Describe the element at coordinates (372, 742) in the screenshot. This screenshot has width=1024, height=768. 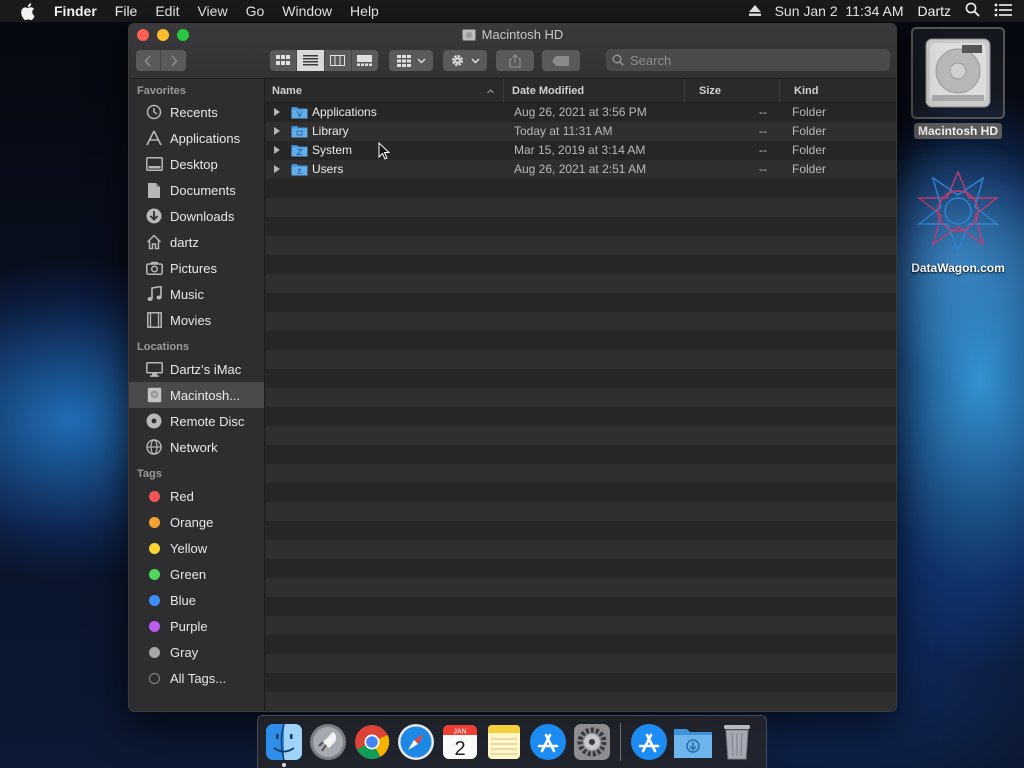
I see `dock-chrome` at that location.